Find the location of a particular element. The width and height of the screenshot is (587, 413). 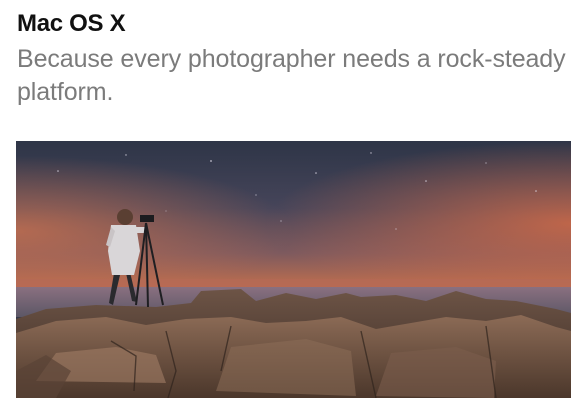

page-title: Mac OS X is located at coordinates (71, 23).